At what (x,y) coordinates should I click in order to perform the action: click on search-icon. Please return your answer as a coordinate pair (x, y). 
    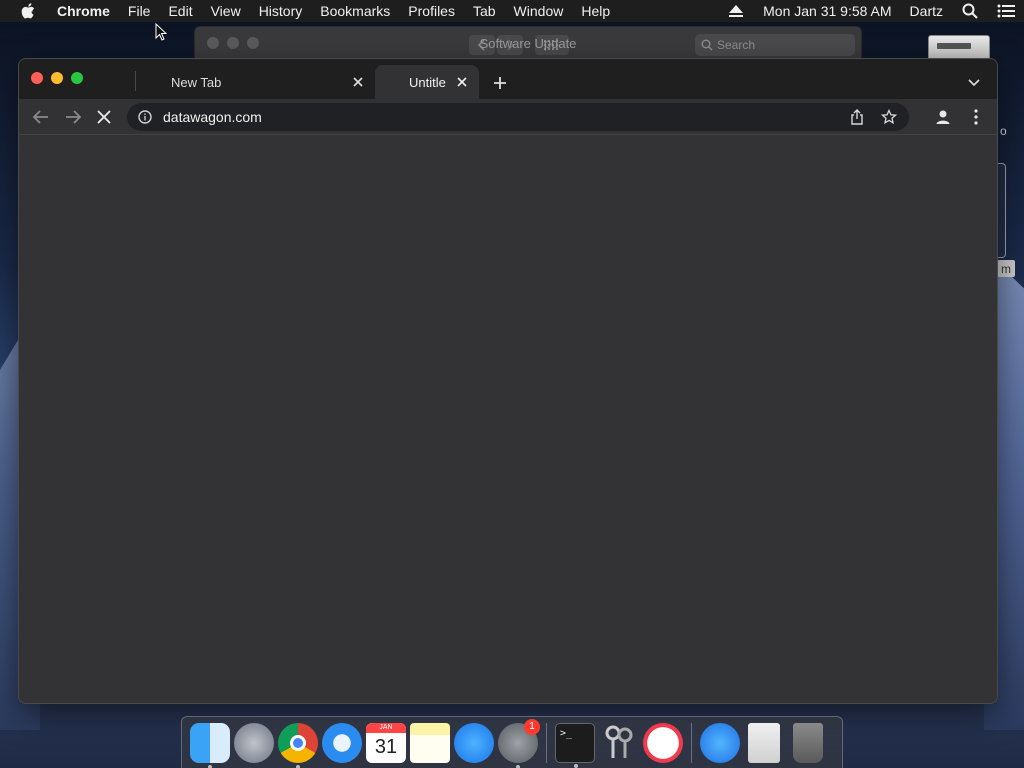
    Looking at the image, I should click on (707, 45).